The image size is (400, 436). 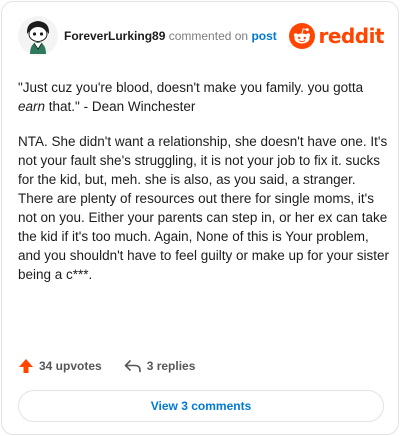 I want to click on brand-wordmark: reddit, so click(x=351, y=36).